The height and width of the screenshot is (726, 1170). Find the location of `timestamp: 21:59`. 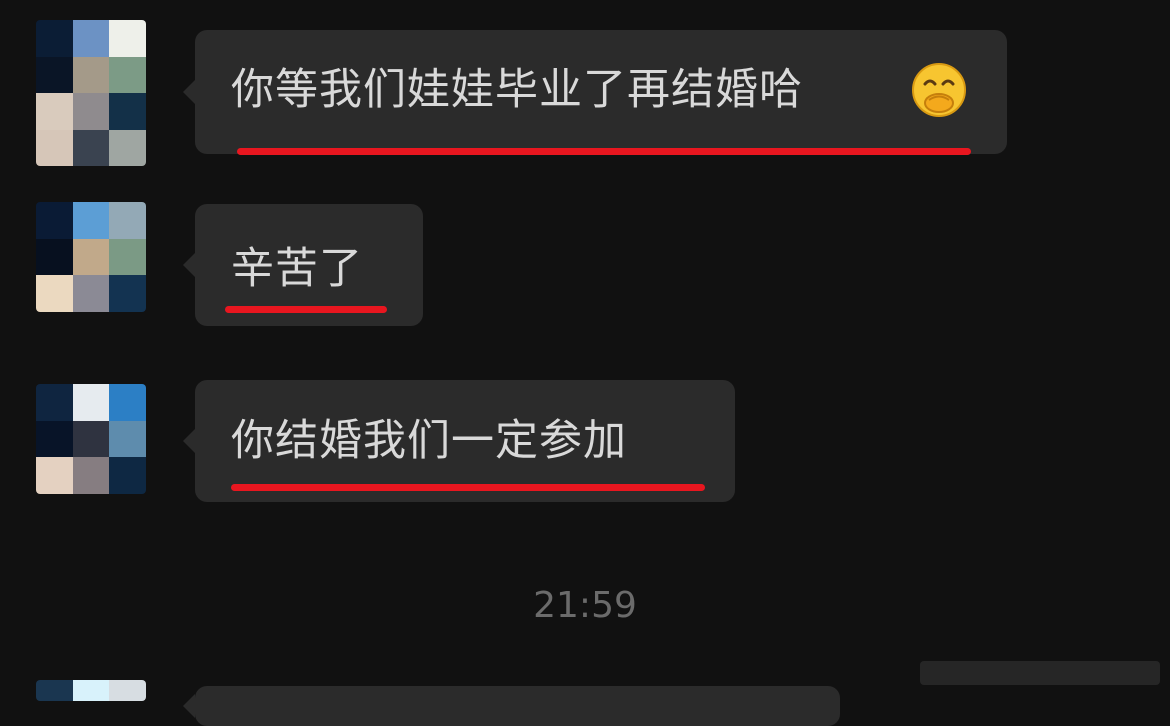

timestamp: 21:59 is located at coordinates (585, 605).